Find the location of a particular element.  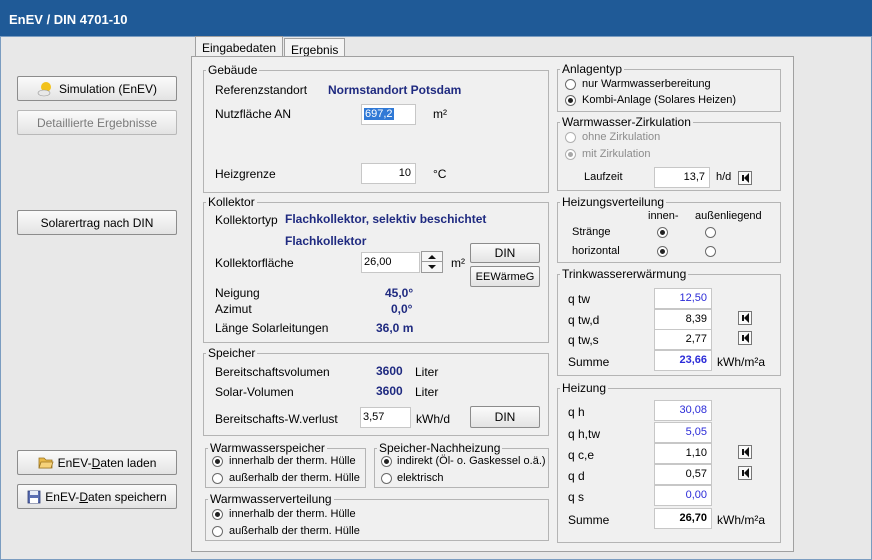

eewaermeg-button: EEWärmeG is located at coordinates (505, 276).